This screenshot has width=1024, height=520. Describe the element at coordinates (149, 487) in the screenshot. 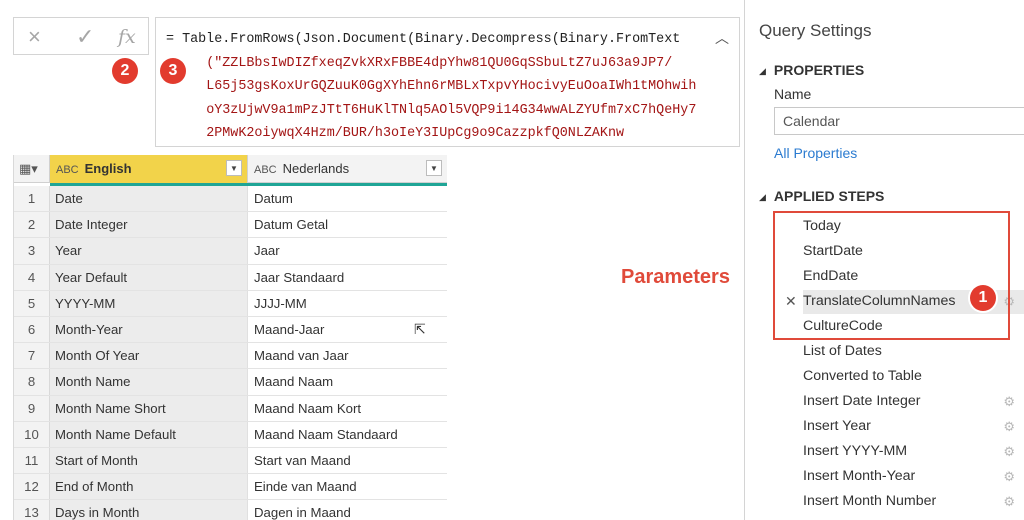

I see `cell-english: End of Month` at that location.